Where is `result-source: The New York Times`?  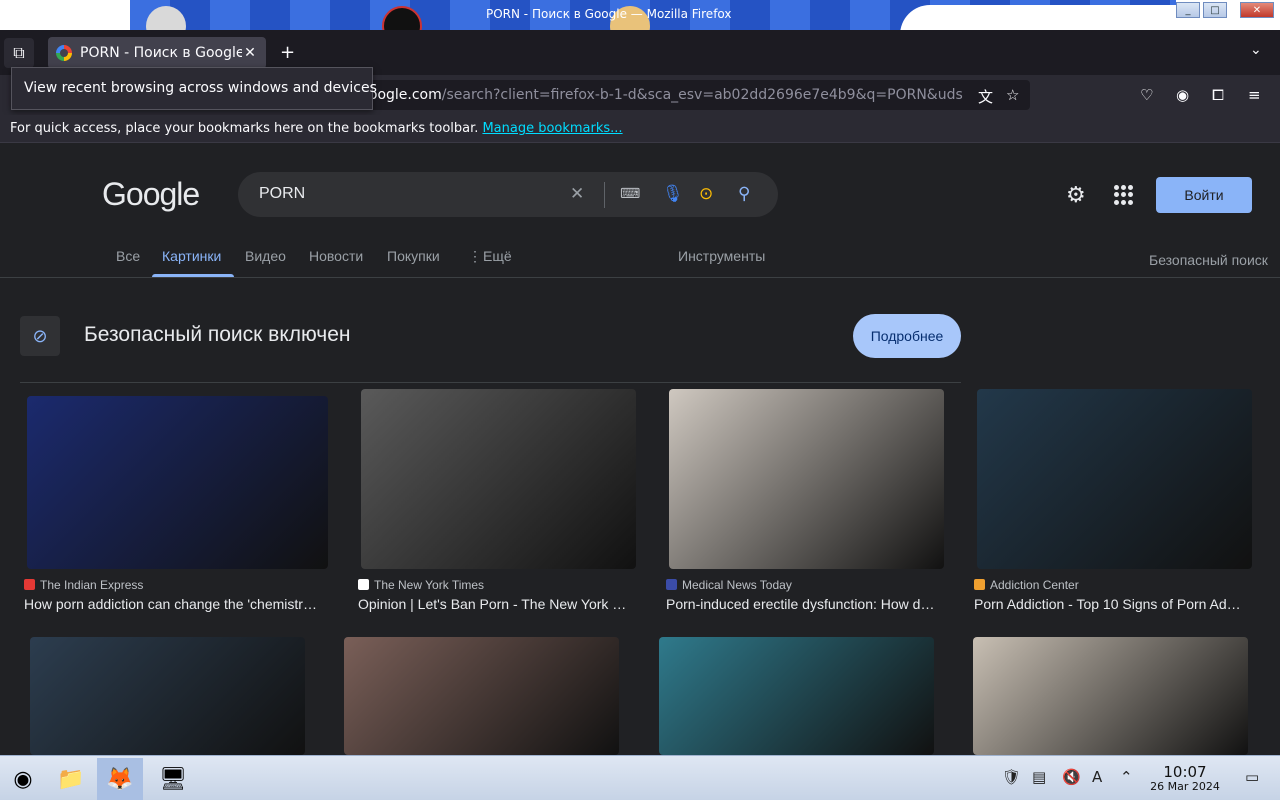 result-source: The New York Times is located at coordinates (421, 585).